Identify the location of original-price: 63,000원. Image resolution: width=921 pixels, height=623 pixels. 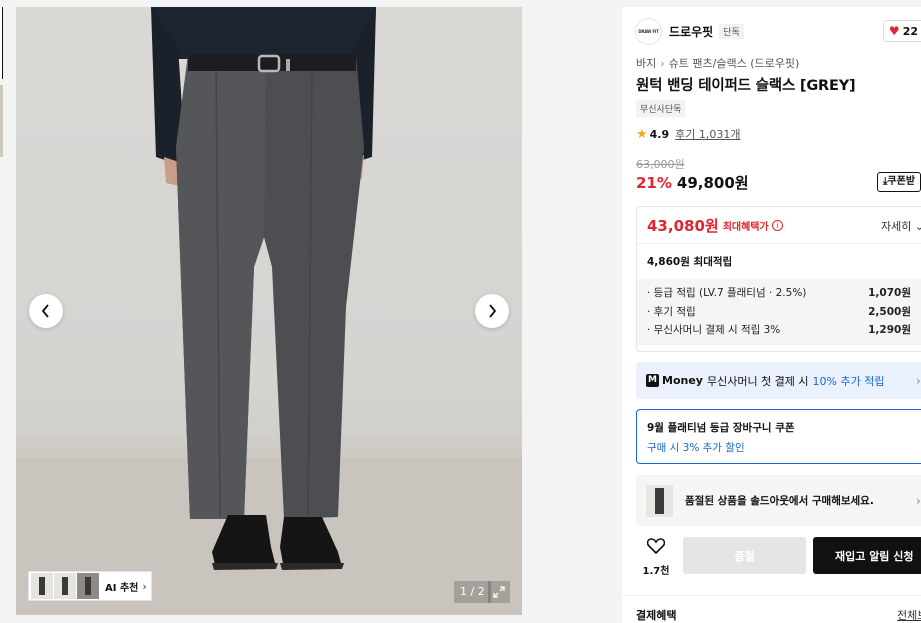
(660, 164).